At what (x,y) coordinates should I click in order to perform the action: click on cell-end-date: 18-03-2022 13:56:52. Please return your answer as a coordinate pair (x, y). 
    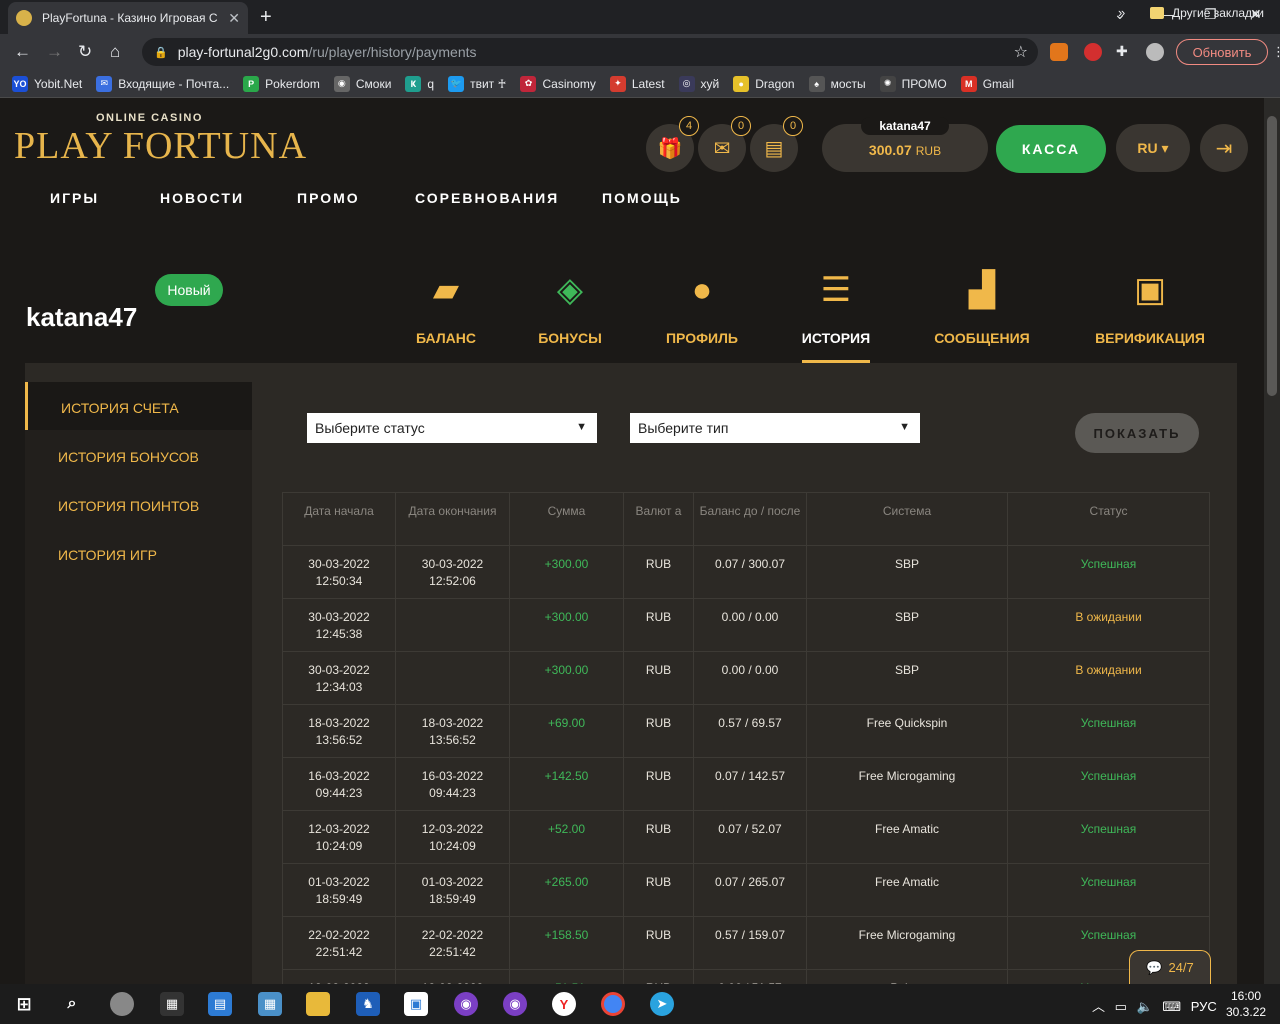
    Looking at the image, I should click on (452, 731).